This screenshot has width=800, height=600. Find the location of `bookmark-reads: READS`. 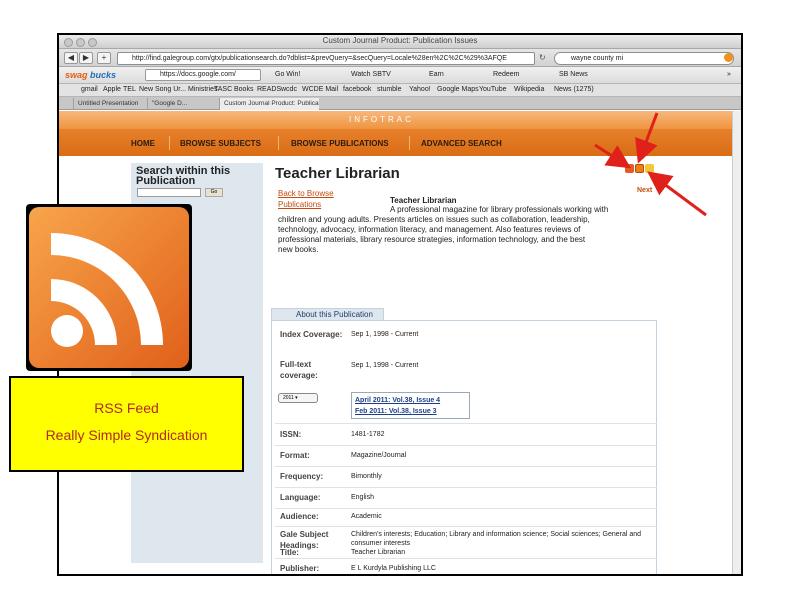

bookmark-reads: READS is located at coordinates (269, 89).